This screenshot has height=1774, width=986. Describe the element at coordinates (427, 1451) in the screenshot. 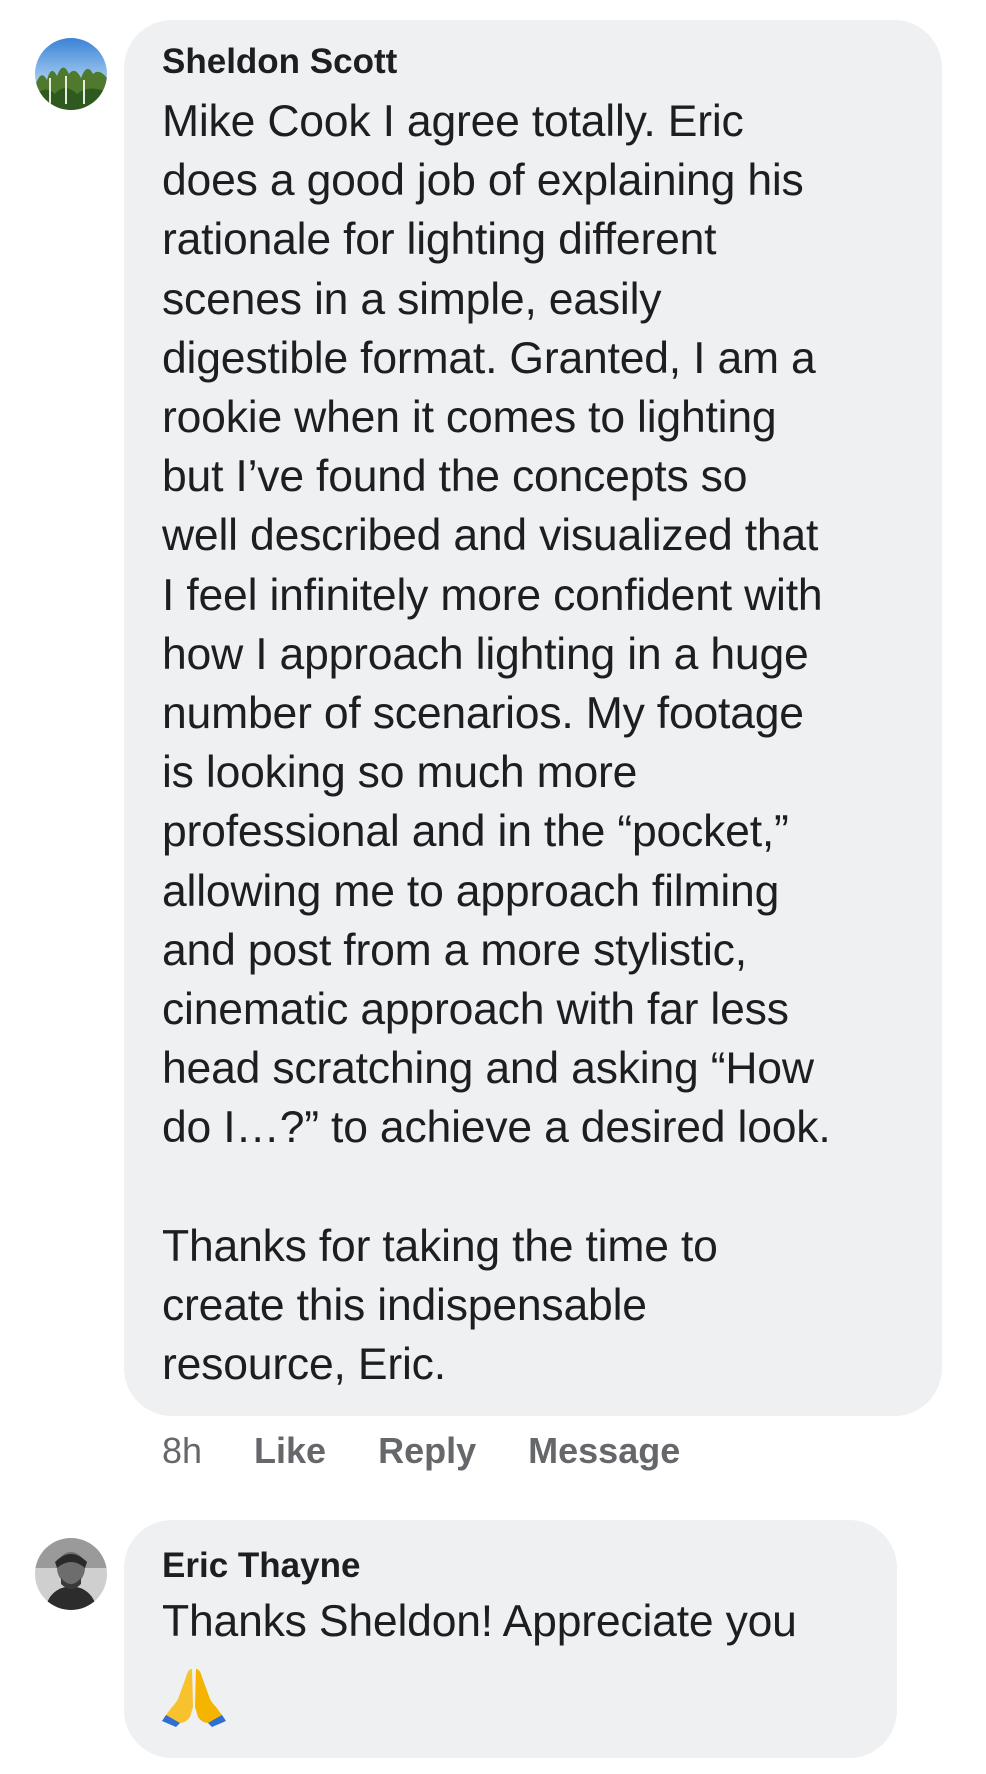

I see `reply-button: Reply` at that location.